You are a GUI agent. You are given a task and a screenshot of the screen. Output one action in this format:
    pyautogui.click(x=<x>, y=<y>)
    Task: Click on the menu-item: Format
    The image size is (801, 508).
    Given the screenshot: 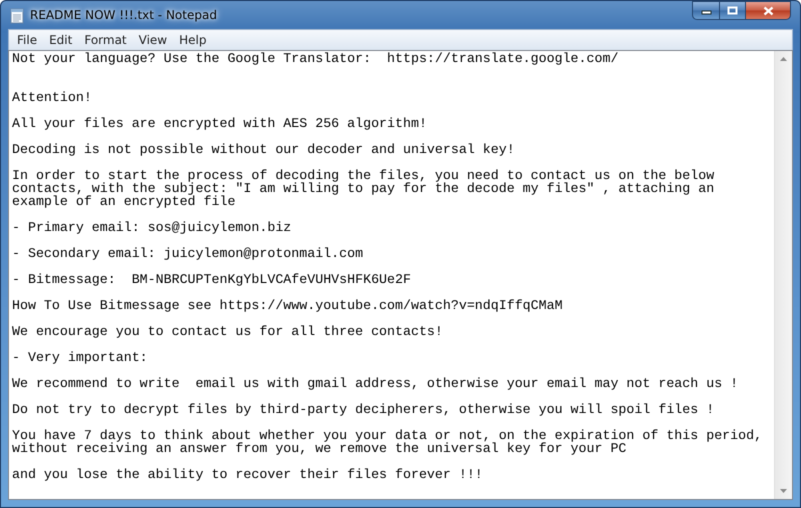 What is the action you would take?
    pyautogui.click(x=105, y=40)
    